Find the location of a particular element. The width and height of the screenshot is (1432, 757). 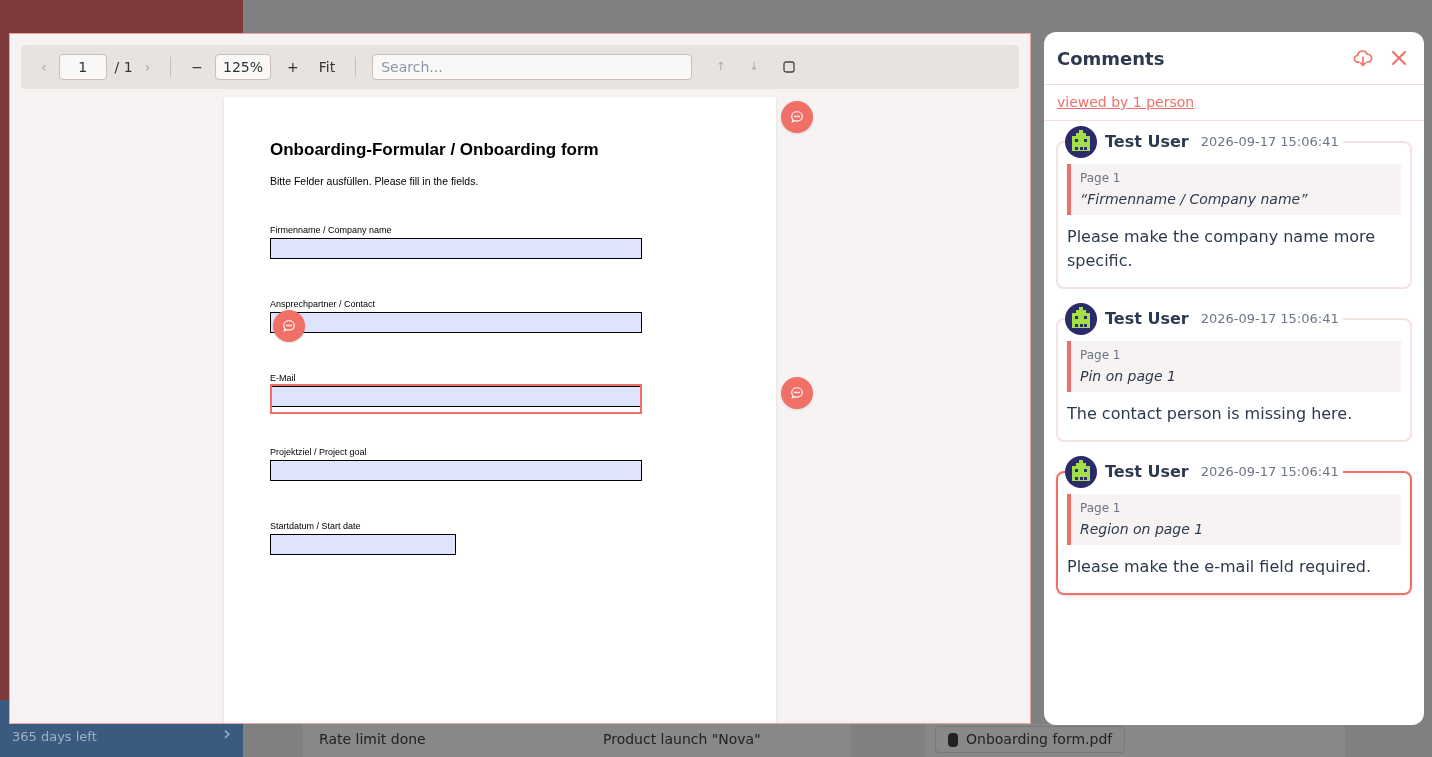

field-label: Ansprechpartner / Contact is located at coordinates (323, 305).